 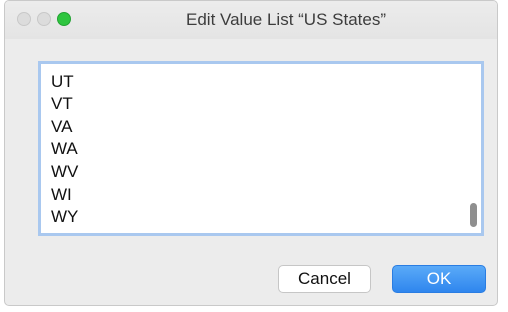 What do you see at coordinates (250, 67) in the screenshot?
I see `list-item: TX` at bounding box center [250, 67].